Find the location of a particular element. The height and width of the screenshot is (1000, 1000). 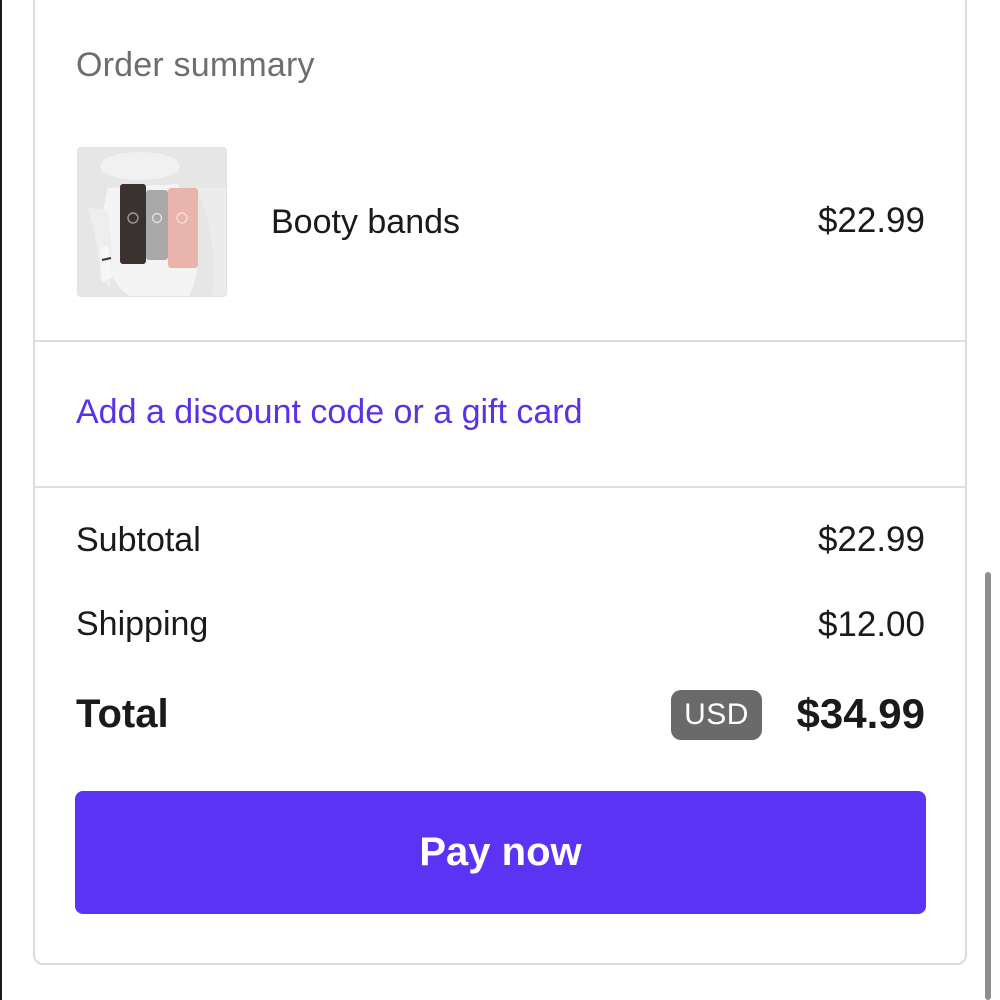

shipping-label: Shipping is located at coordinates (142, 624).